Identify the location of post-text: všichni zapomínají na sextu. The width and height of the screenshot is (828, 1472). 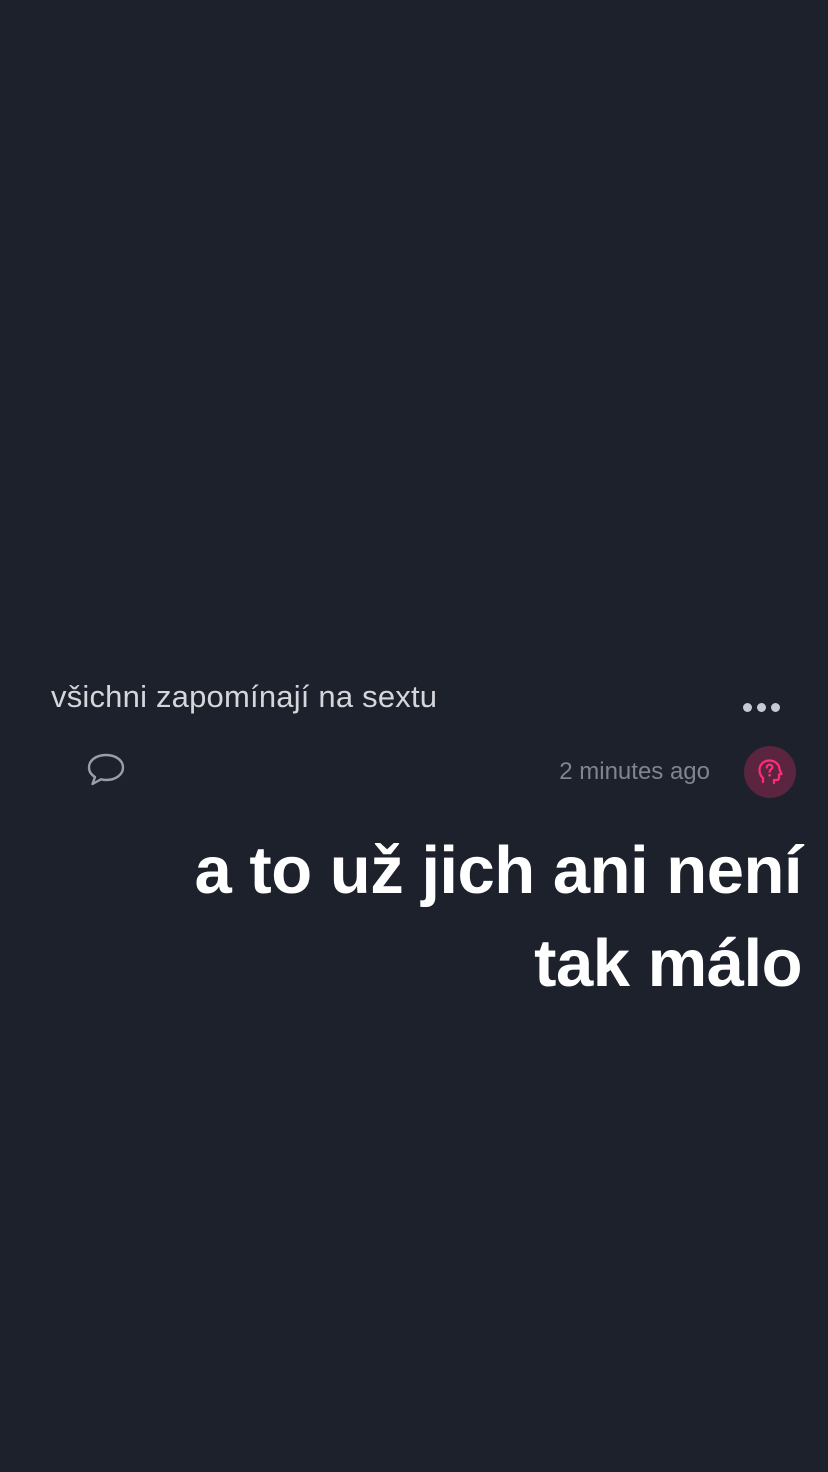
(244, 696).